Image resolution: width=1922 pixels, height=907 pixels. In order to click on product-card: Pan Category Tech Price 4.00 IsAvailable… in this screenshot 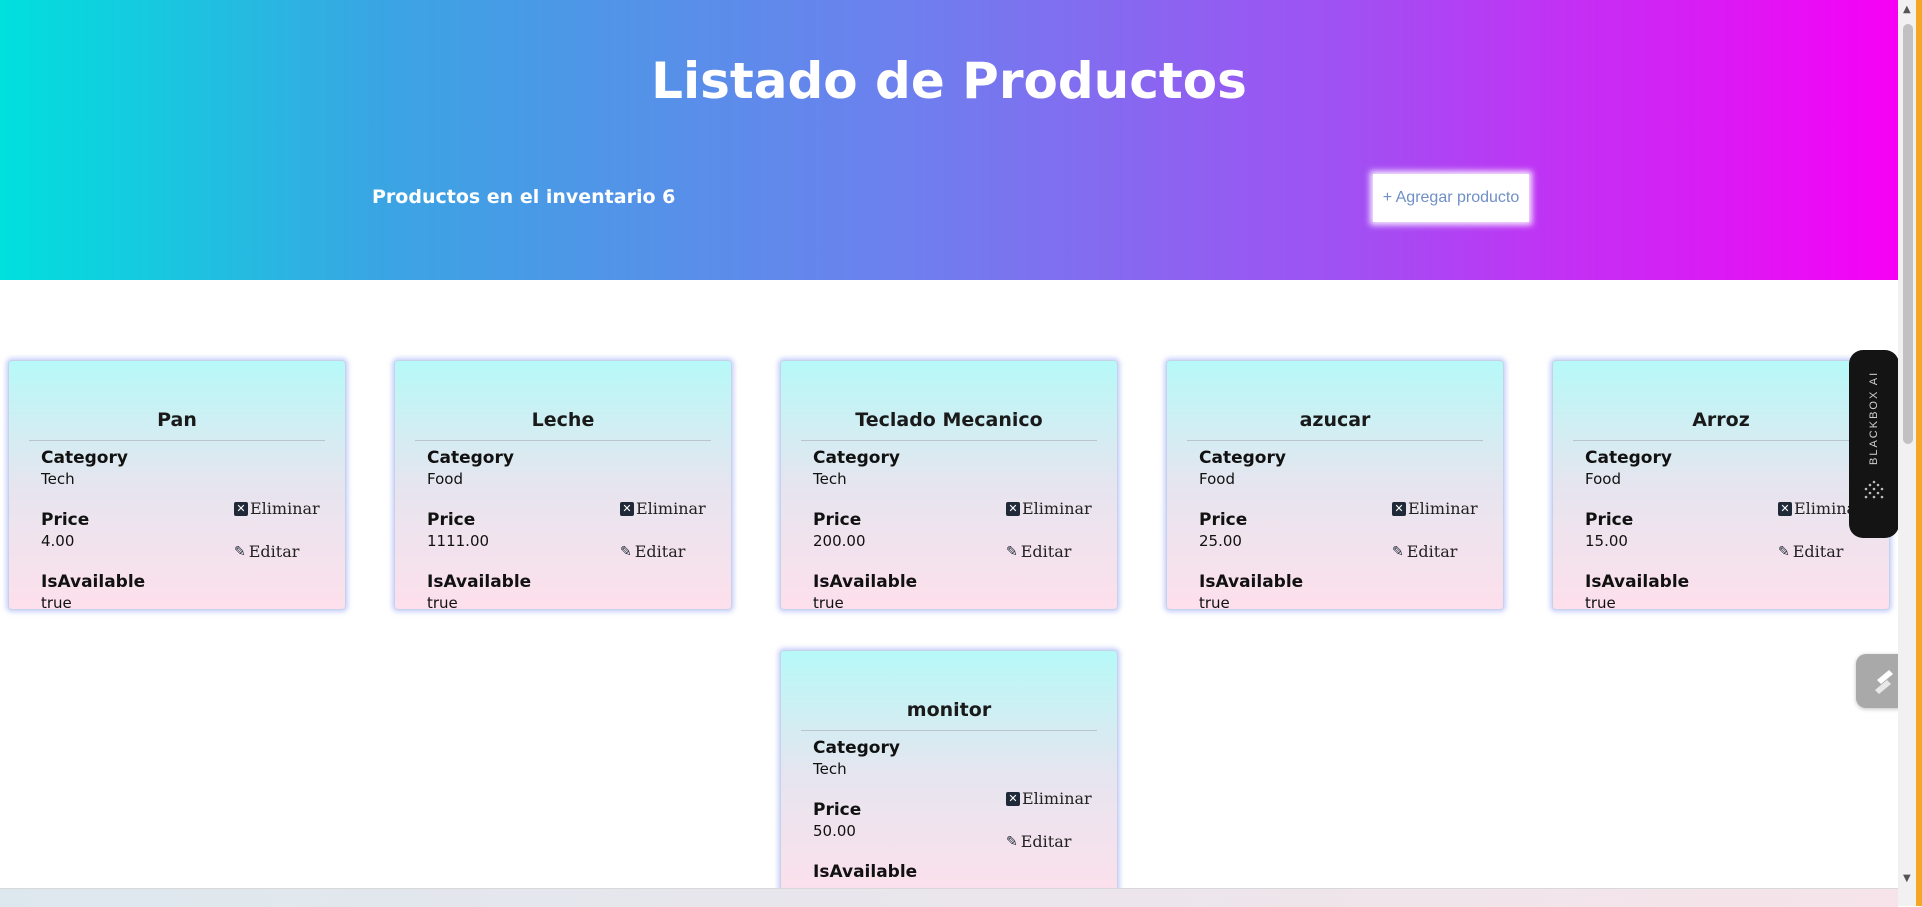, I will do `click(177, 485)`.